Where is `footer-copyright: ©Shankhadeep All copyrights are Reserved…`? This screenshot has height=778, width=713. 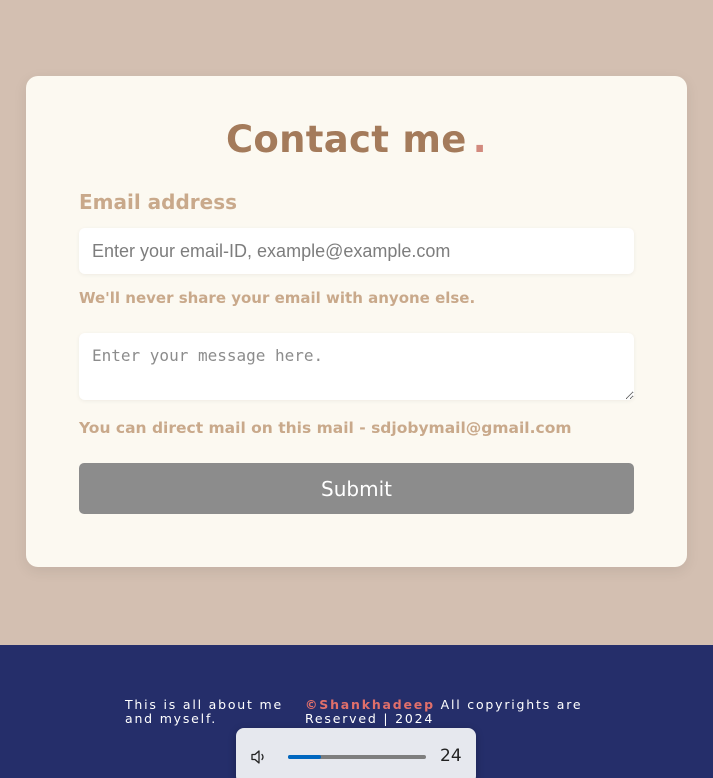 footer-copyright: ©Shankhadeep All copyrights are Reserved… is located at coordinates (455, 712).